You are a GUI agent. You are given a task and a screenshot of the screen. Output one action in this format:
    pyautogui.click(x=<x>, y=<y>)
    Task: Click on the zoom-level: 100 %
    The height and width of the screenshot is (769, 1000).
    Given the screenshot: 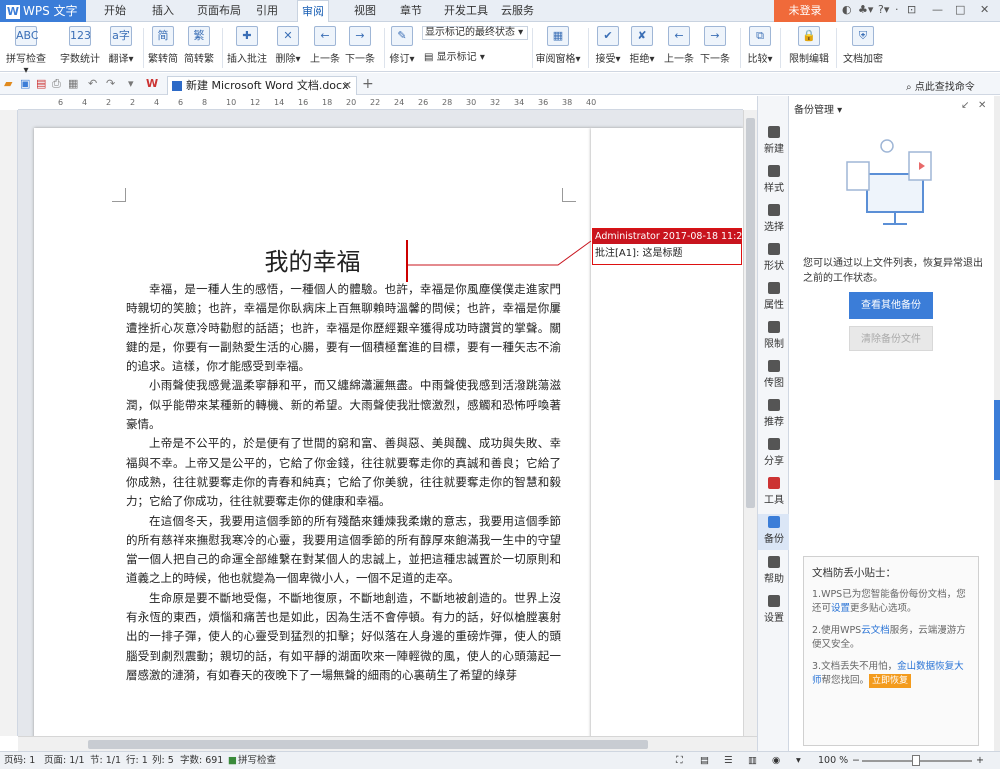 What is the action you would take?
    pyautogui.click(x=833, y=760)
    